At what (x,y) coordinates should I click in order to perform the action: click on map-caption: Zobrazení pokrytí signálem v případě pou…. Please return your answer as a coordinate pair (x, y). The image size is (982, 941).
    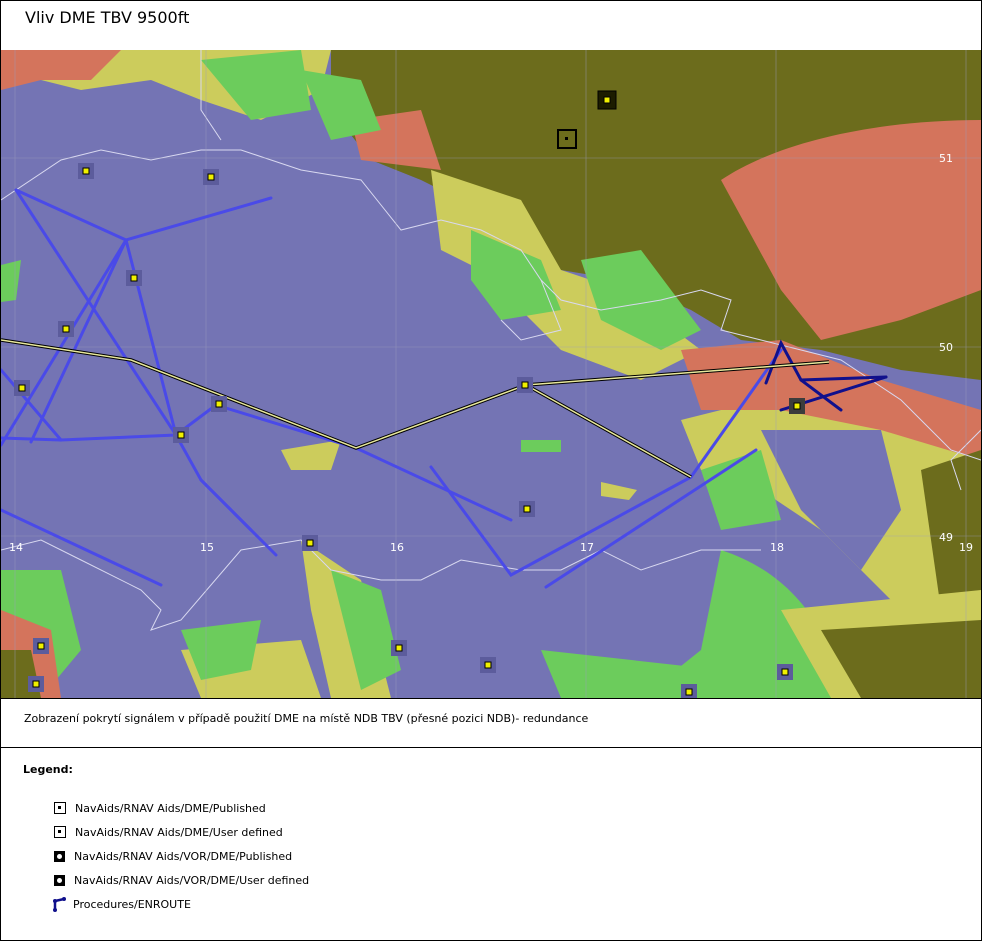
    Looking at the image, I should click on (306, 718).